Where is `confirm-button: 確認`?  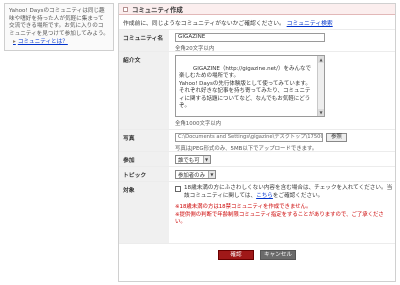
confirm-button: 確認 is located at coordinates (236, 254).